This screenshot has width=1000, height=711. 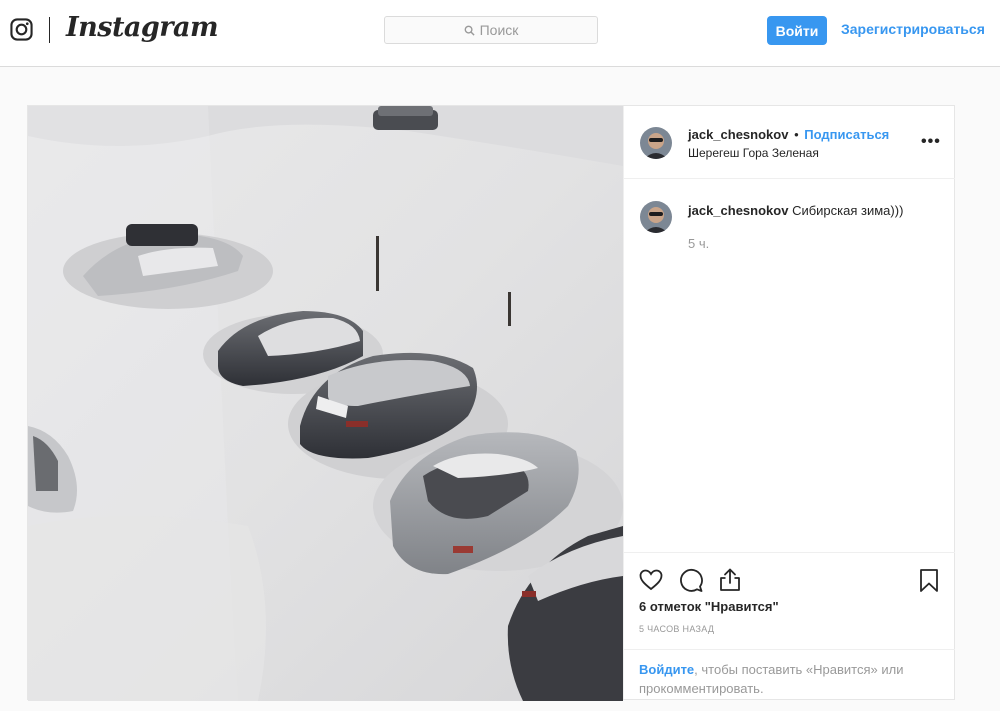 I want to click on comment-icon, so click(x=691, y=580).